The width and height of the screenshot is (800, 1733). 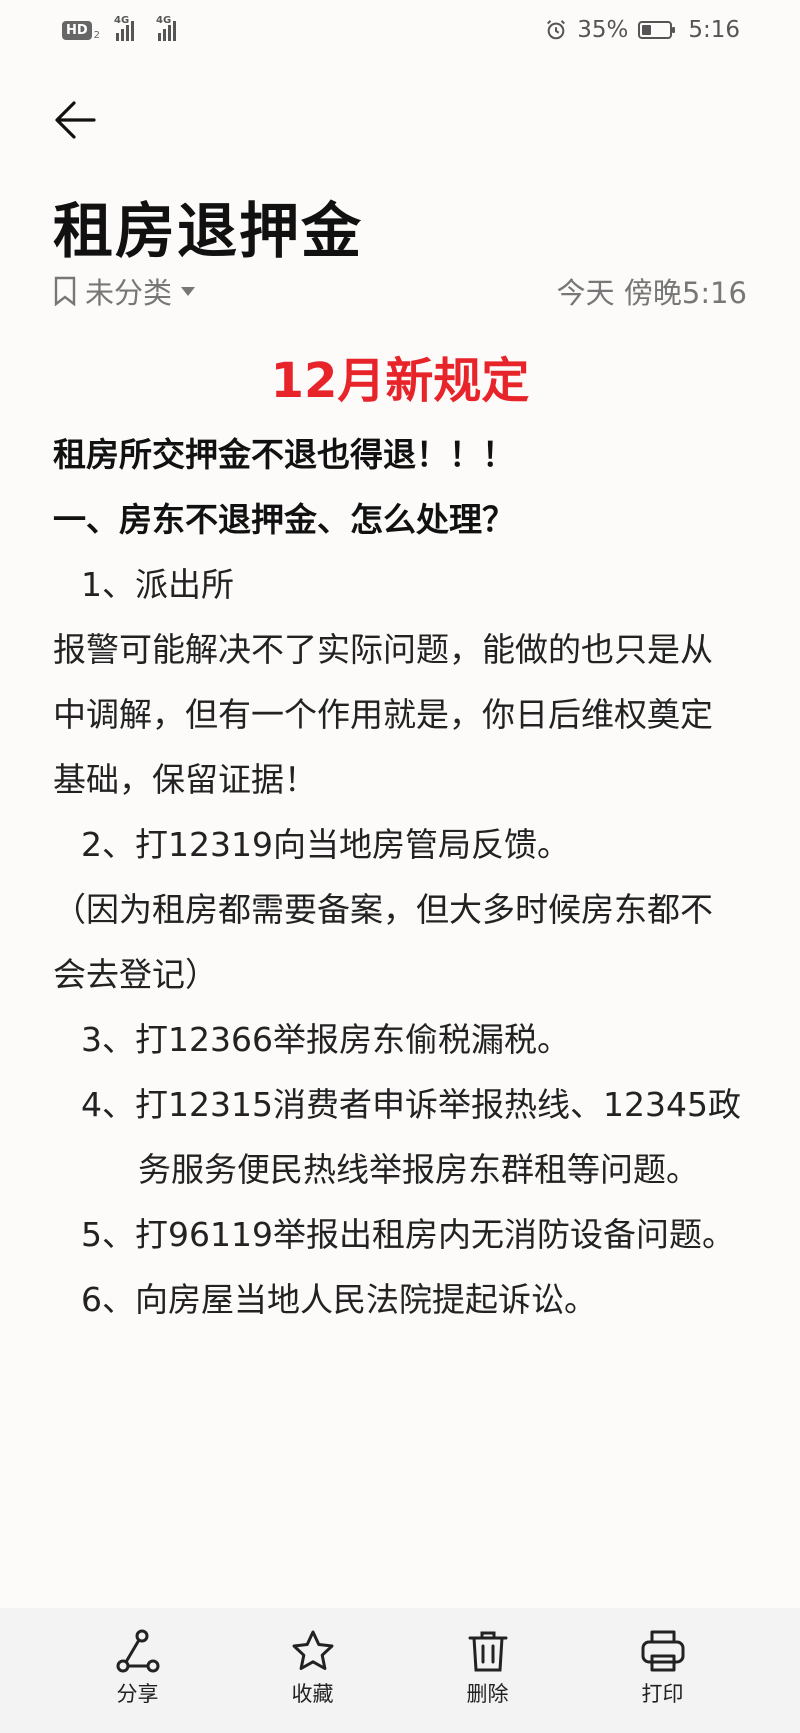 I want to click on trash-icon, so click(x=487, y=1651).